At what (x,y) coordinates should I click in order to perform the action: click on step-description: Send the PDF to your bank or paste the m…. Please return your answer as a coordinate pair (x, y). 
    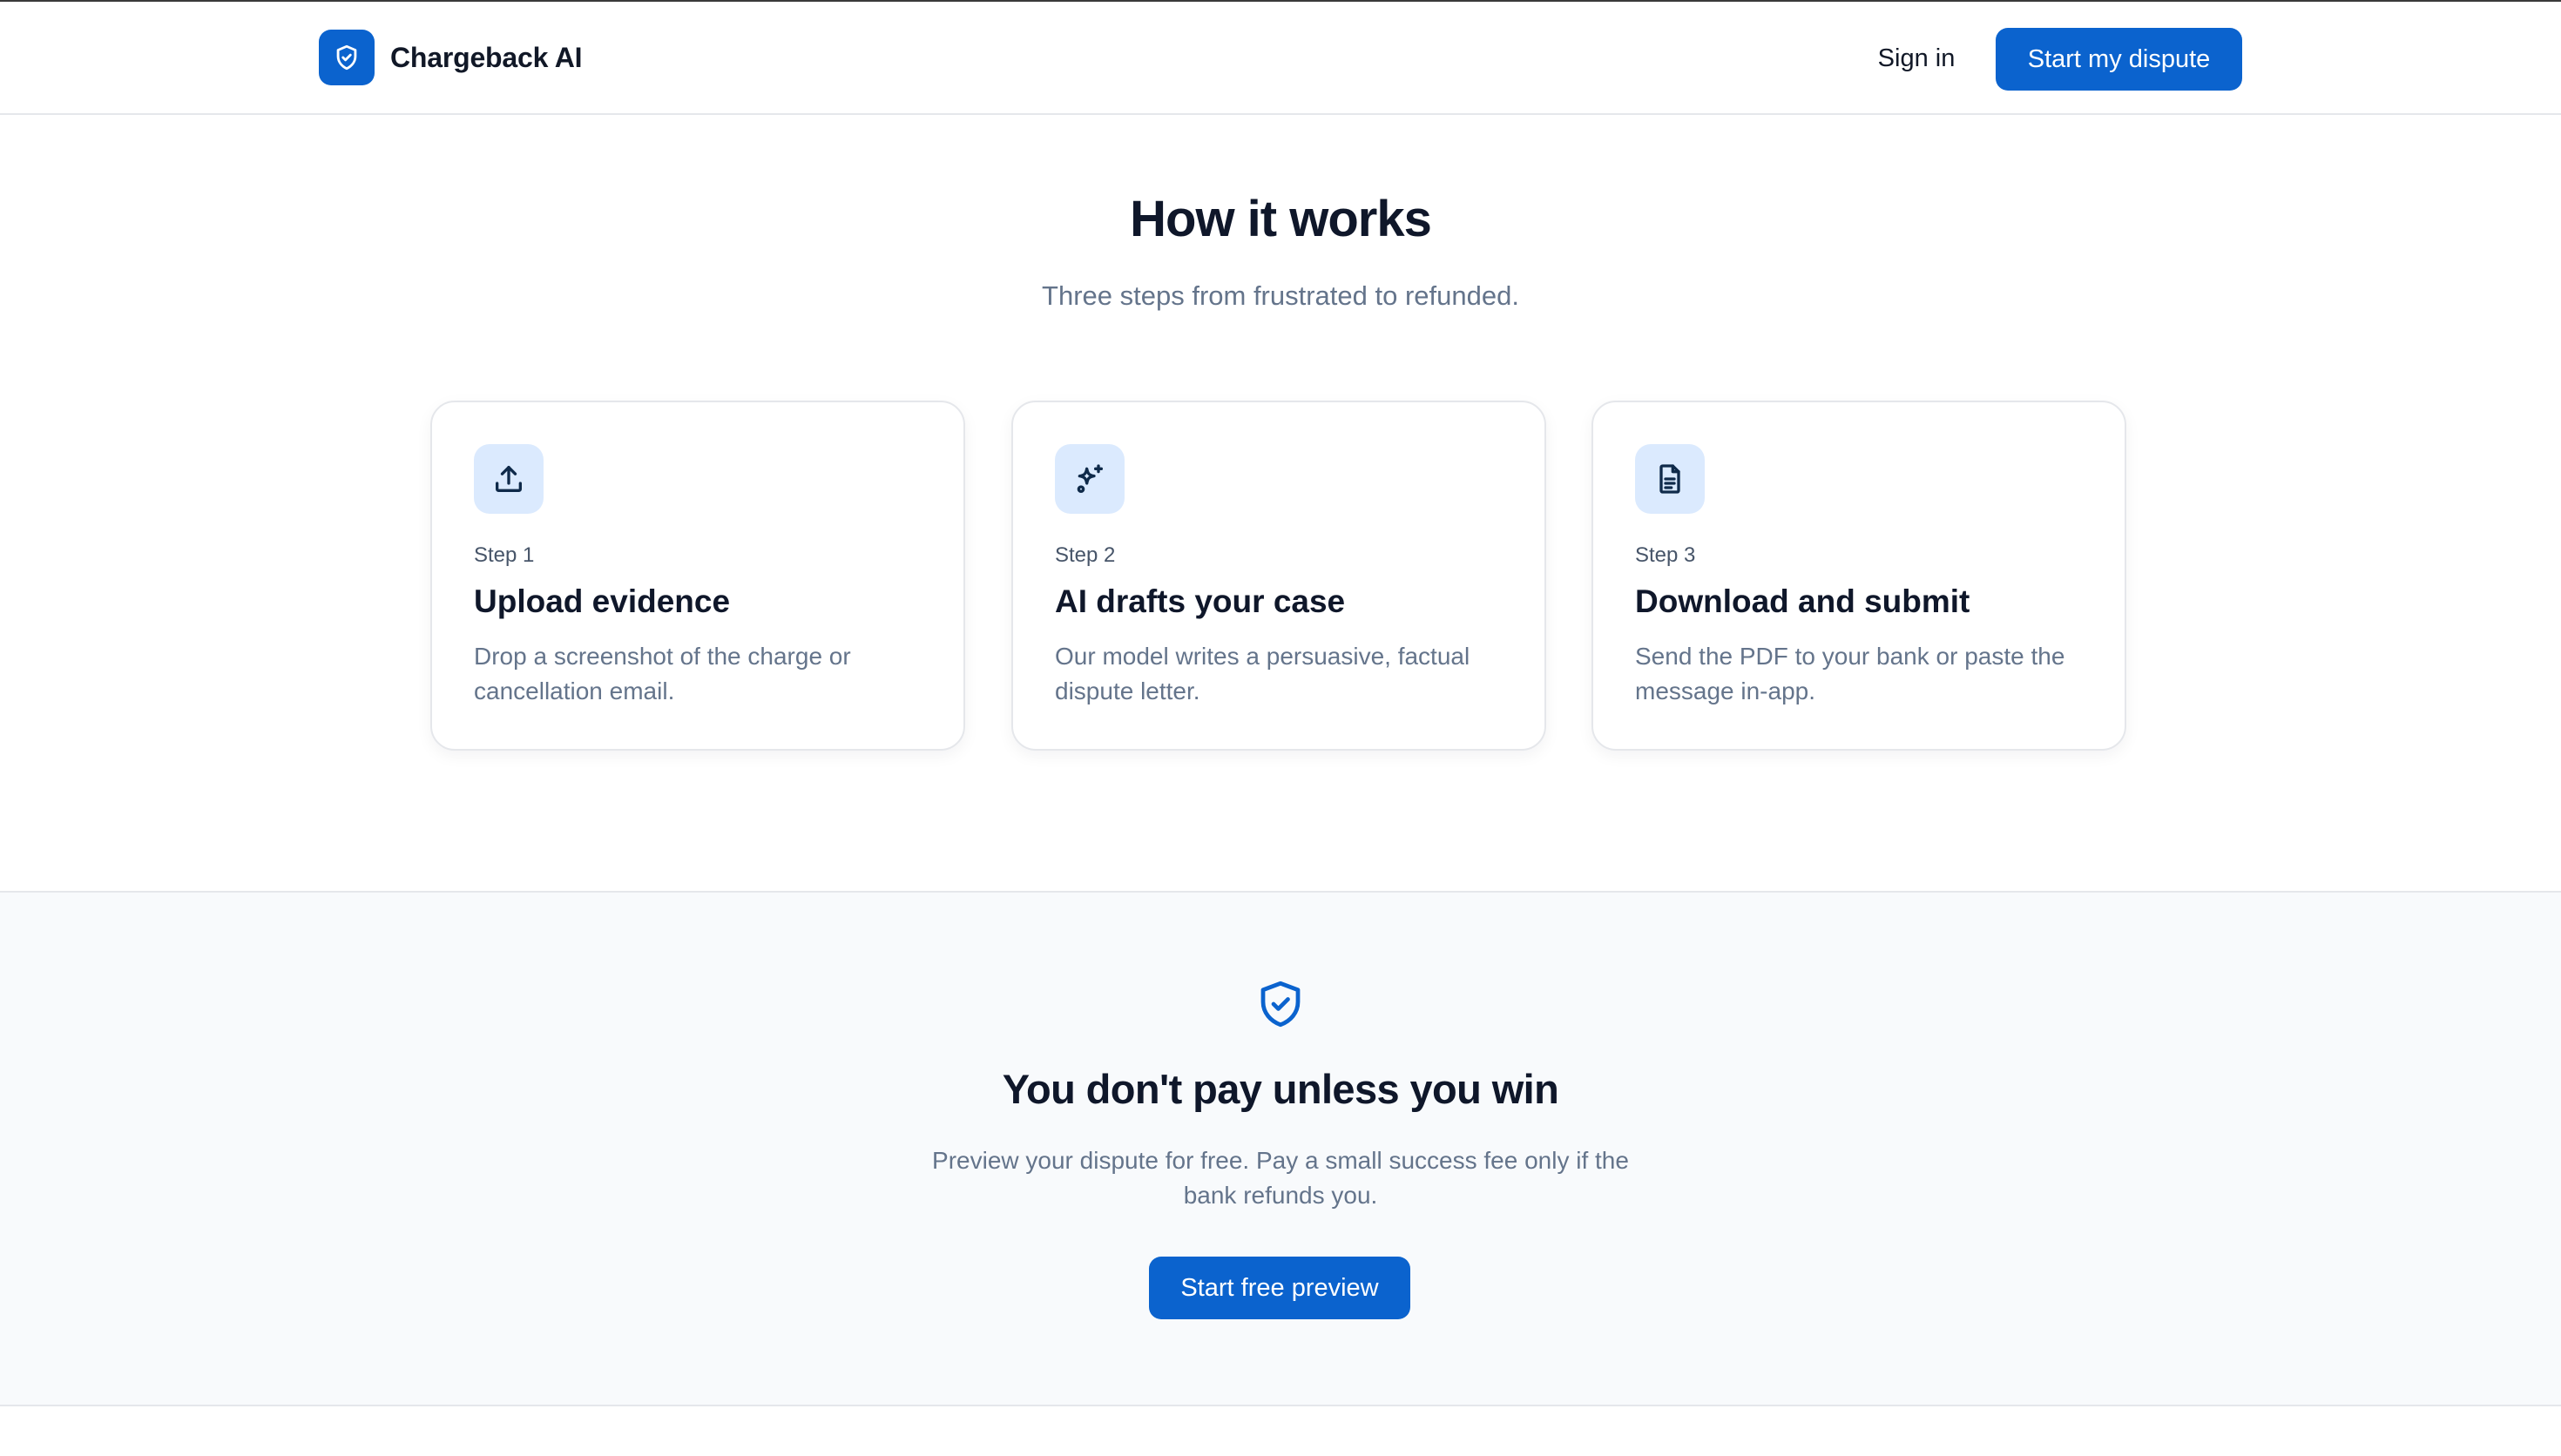
    Looking at the image, I should click on (1850, 673).